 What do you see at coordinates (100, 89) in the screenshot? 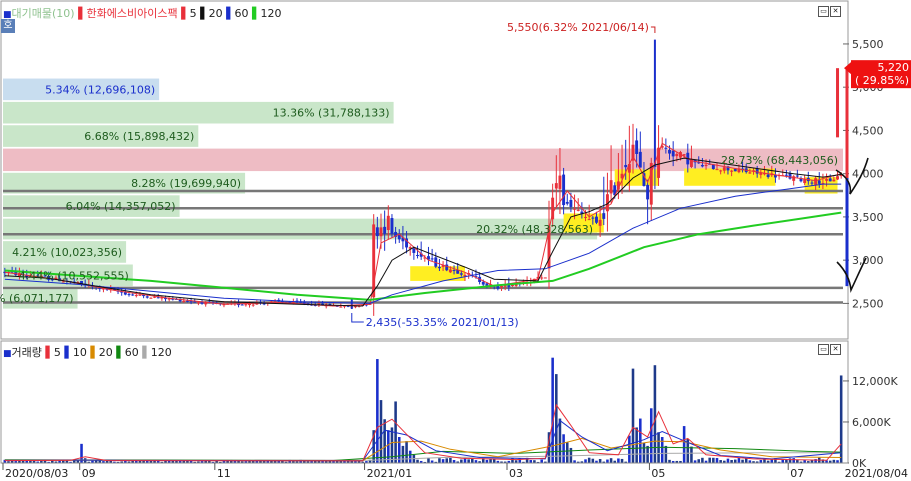
I see `volume-profile-label: 5.34% (12,696,108)` at bounding box center [100, 89].